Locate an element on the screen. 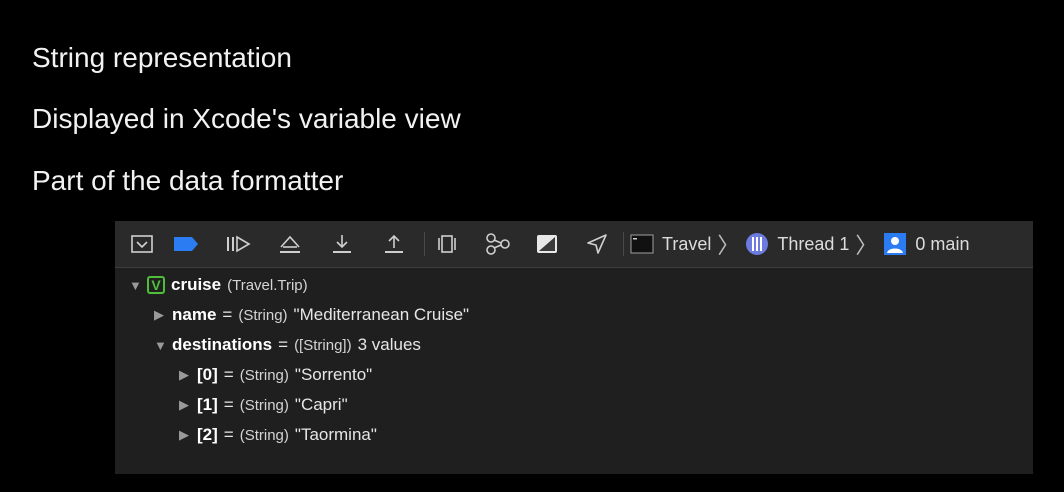 This screenshot has width=1064, height=492. debug-toolbar: Travel 〉 Thread 1 〉 0 main is located at coordinates (574, 244).